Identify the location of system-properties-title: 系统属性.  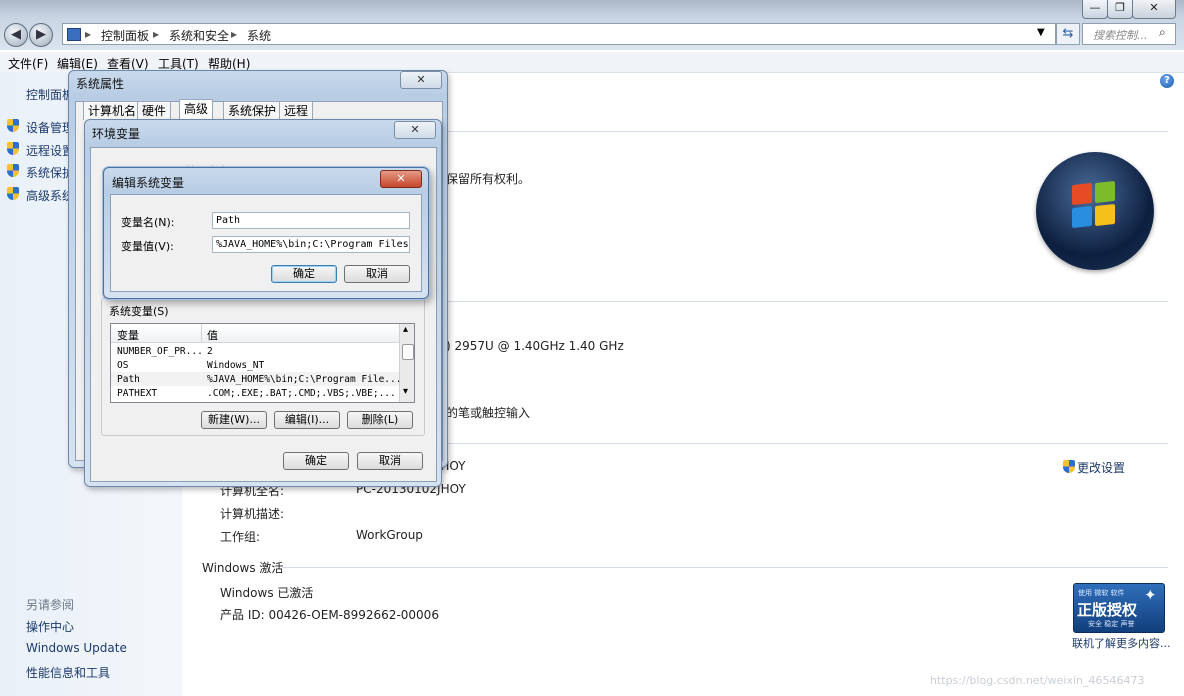
(100, 84).